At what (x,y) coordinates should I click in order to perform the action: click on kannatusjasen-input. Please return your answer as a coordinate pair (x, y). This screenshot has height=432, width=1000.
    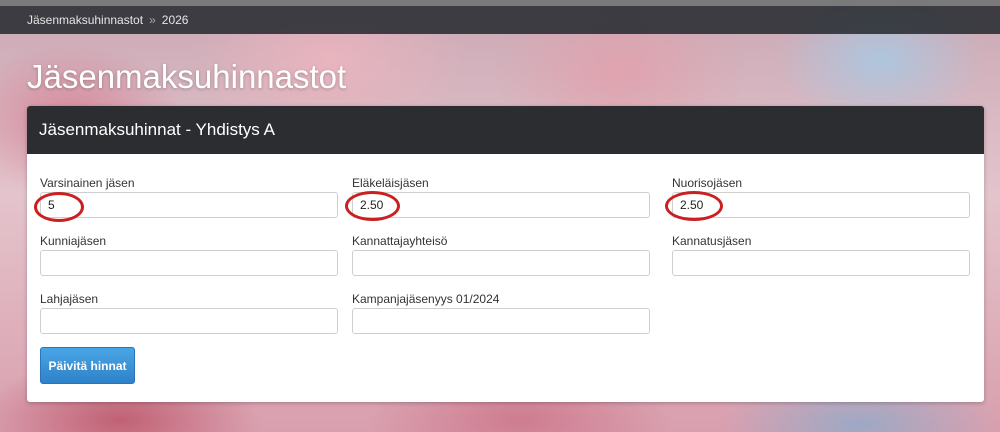
    Looking at the image, I should click on (821, 263).